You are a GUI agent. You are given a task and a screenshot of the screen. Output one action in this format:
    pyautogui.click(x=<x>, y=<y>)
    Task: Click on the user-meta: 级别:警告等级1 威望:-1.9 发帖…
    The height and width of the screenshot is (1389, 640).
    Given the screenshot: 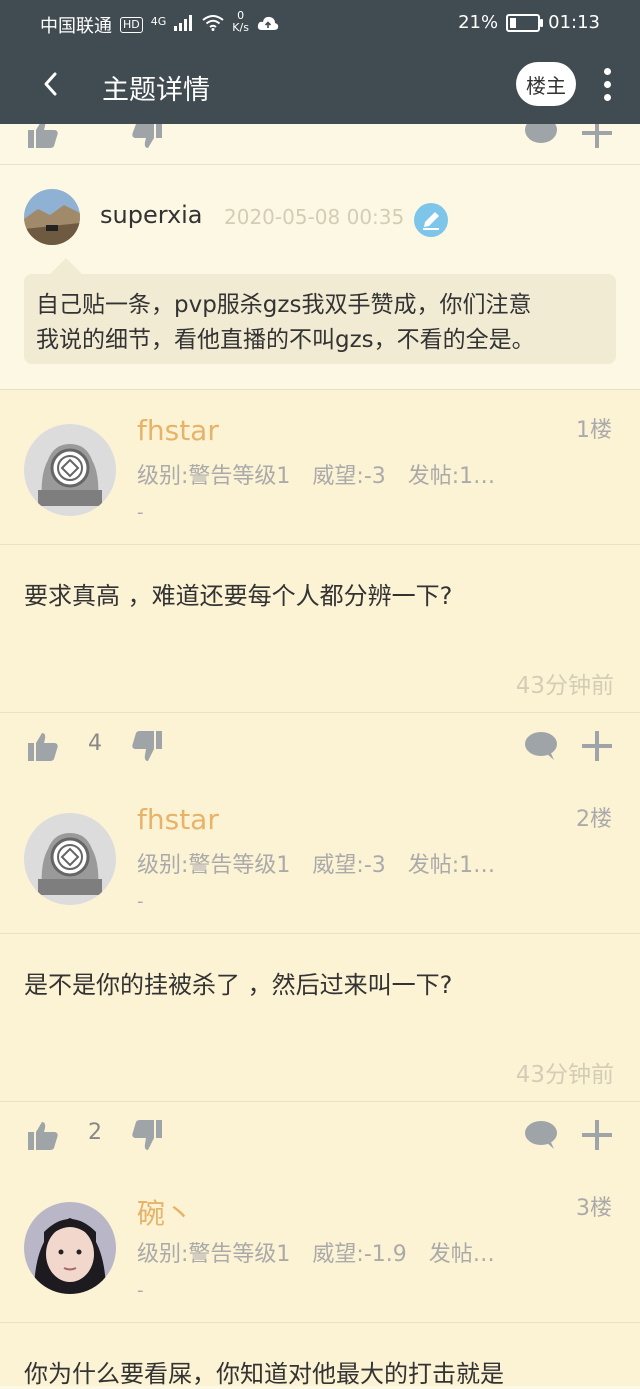 What is the action you would take?
    pyautogui.click(x=316, y=1254)
    